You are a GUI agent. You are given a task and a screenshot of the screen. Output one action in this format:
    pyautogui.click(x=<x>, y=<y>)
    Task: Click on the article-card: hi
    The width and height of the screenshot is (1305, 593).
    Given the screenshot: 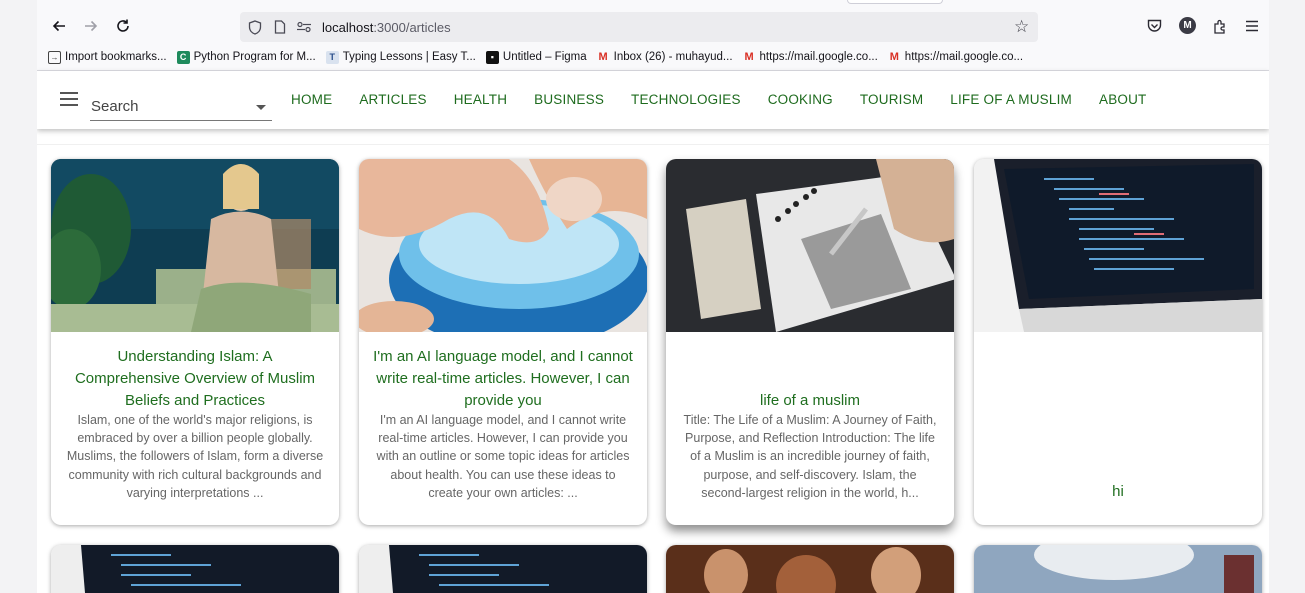 What is the action you would take?
    pyautogui.click(x=1118, y=342)
    